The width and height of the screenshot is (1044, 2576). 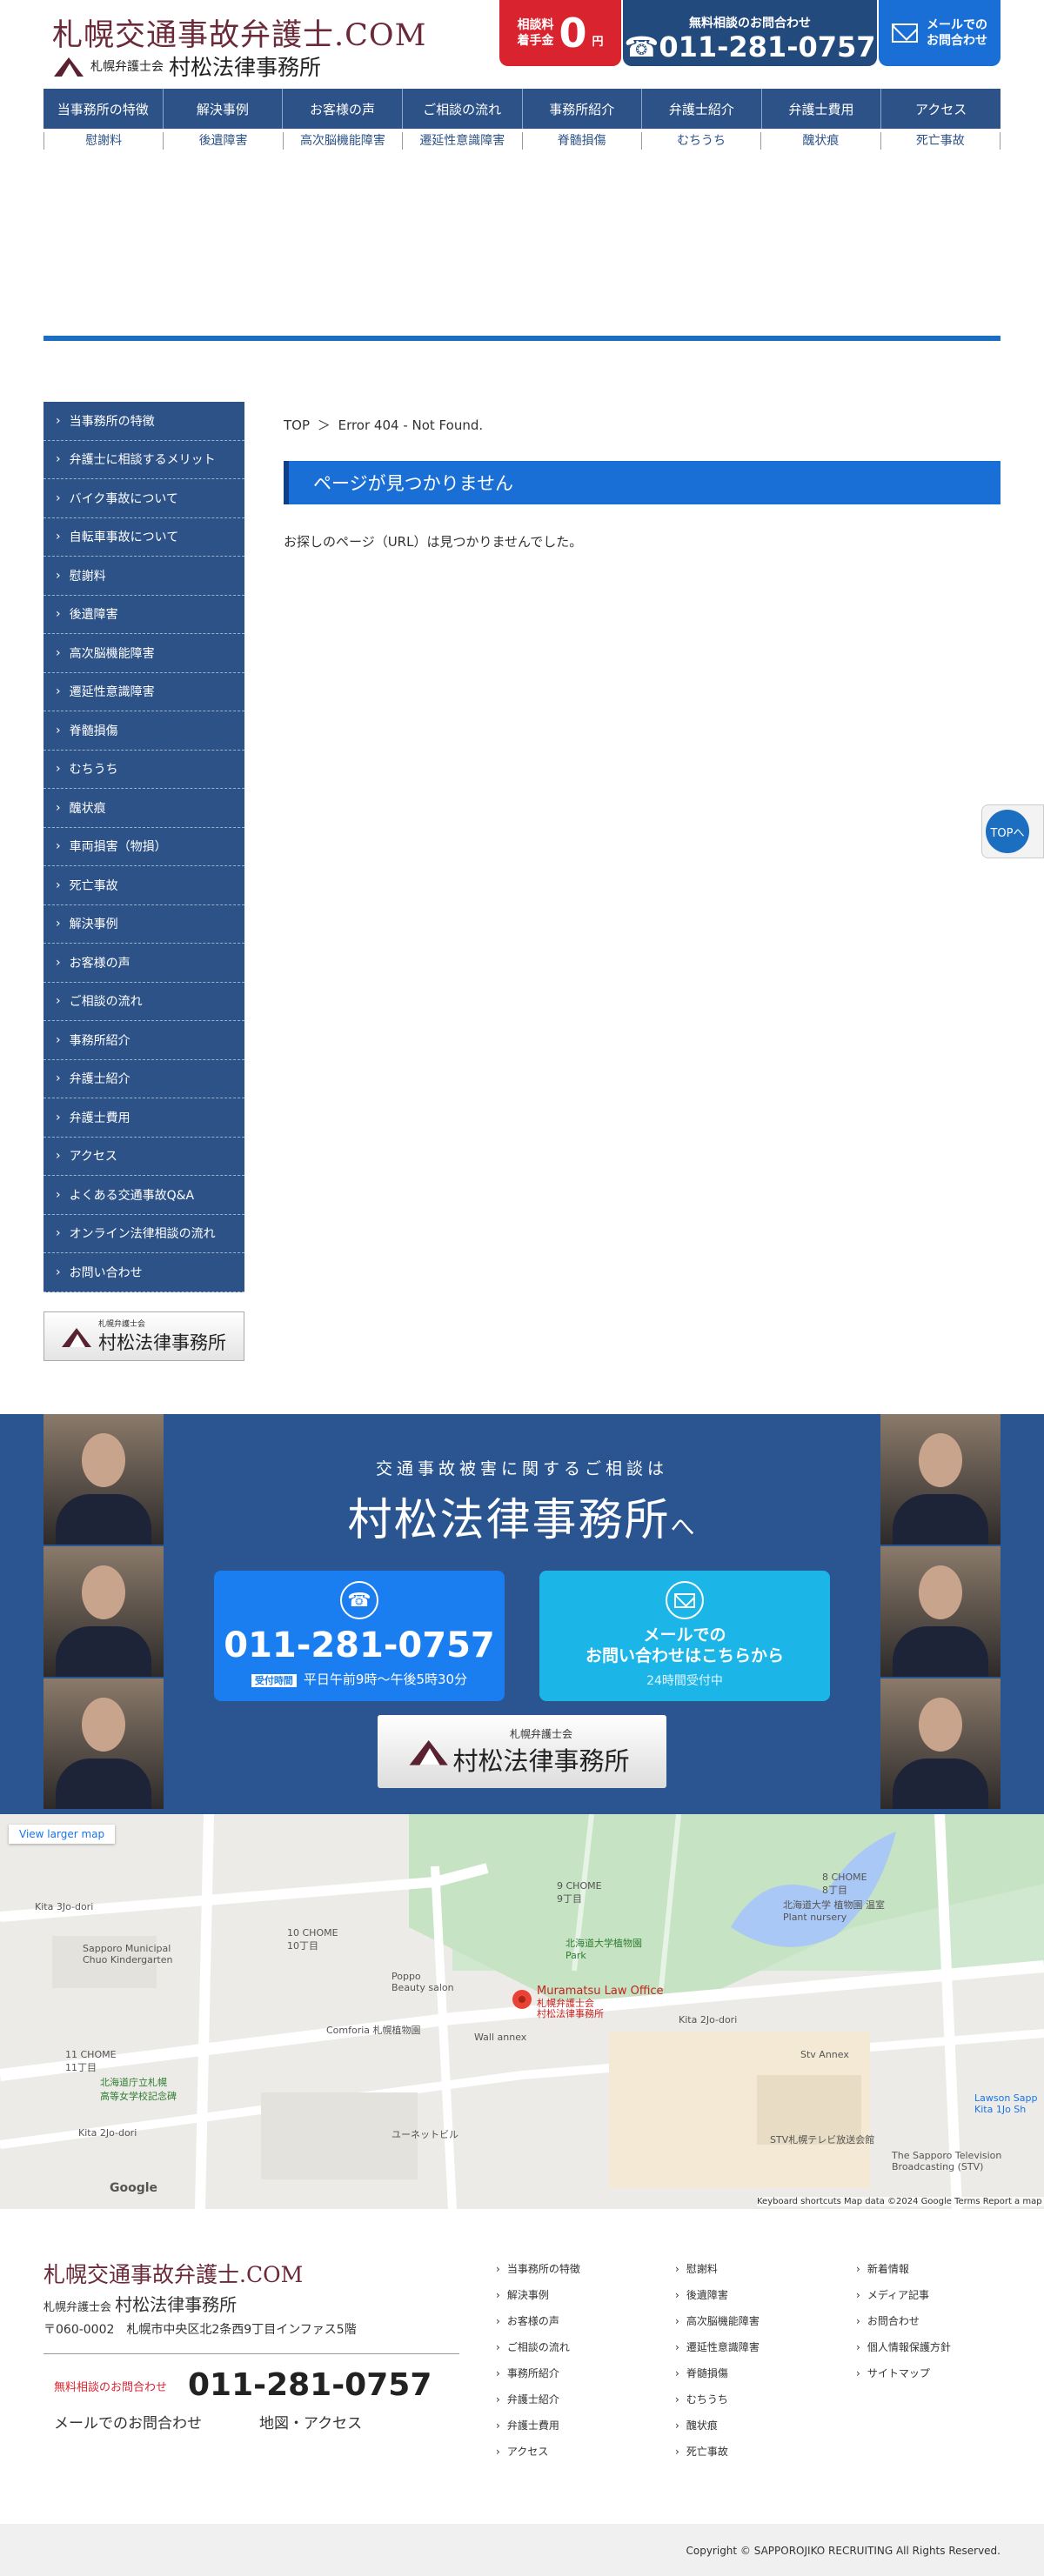 I want to click on firm-logo: 札幌弁護士会 村松法律事務所, so click(x=187, y=66).